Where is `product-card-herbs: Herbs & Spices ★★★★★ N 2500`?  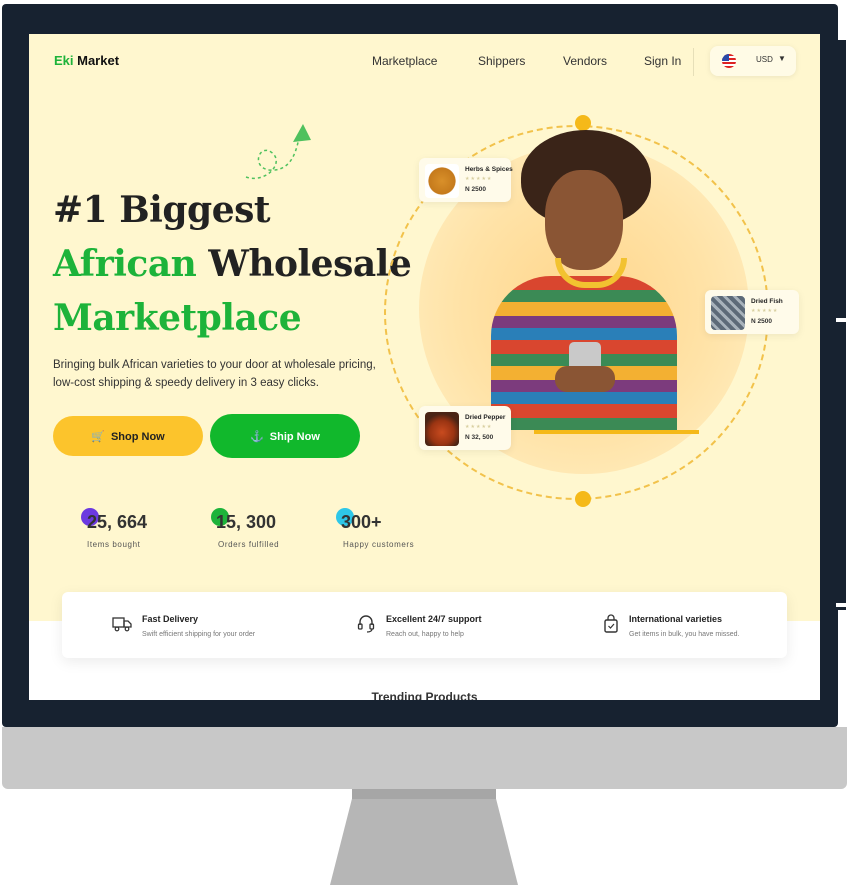
product-card-herbs: Herbs & Spices ★★★★★ N 2500 is located at coordinates (466, 180).